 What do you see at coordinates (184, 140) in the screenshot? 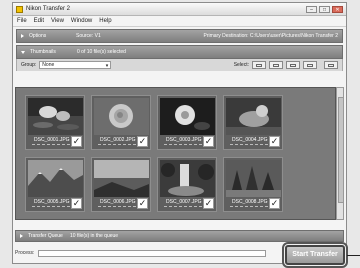
I see `file-name: DSC_0003.JPG` at bounding box center [184, 140].